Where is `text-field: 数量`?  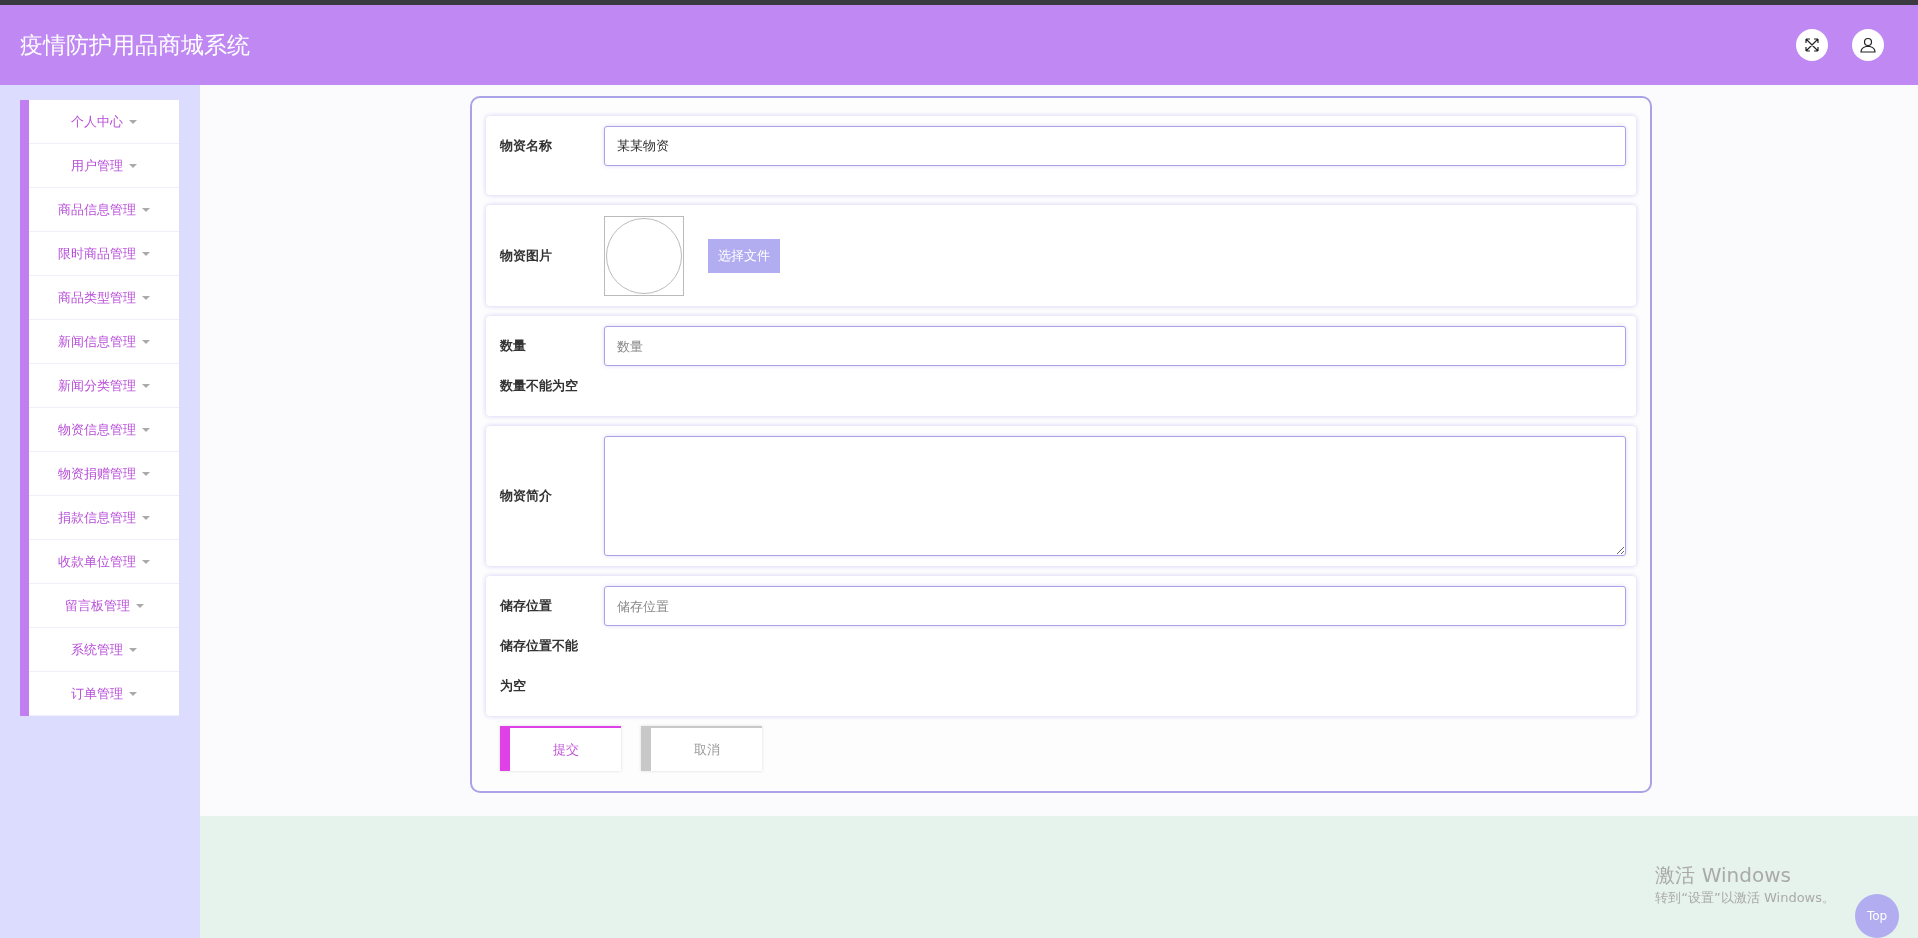
text-field: 数量 is located at coordinates (1115, 346).